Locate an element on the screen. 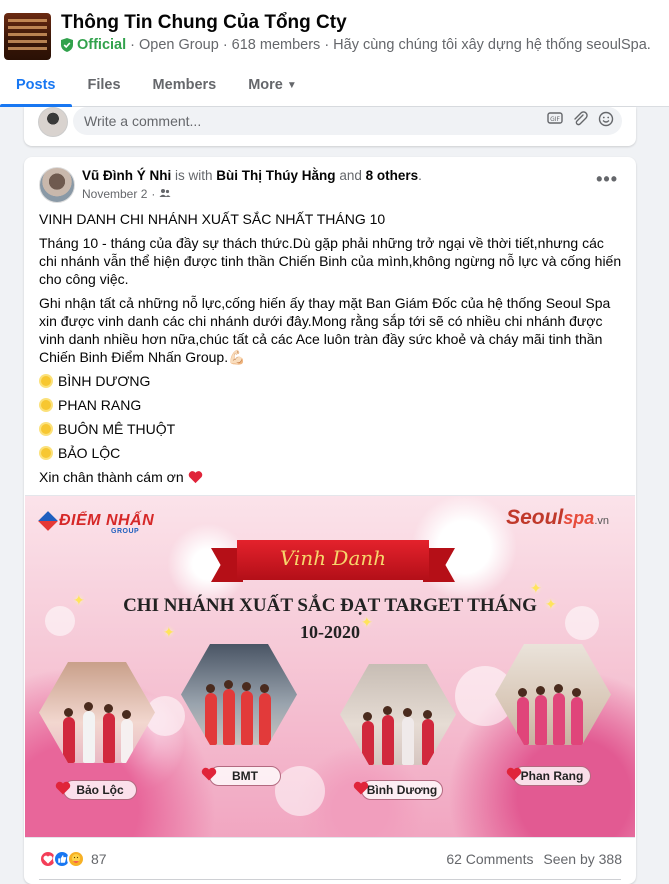  post-date: November 2 is located at coordinates (114, 194).